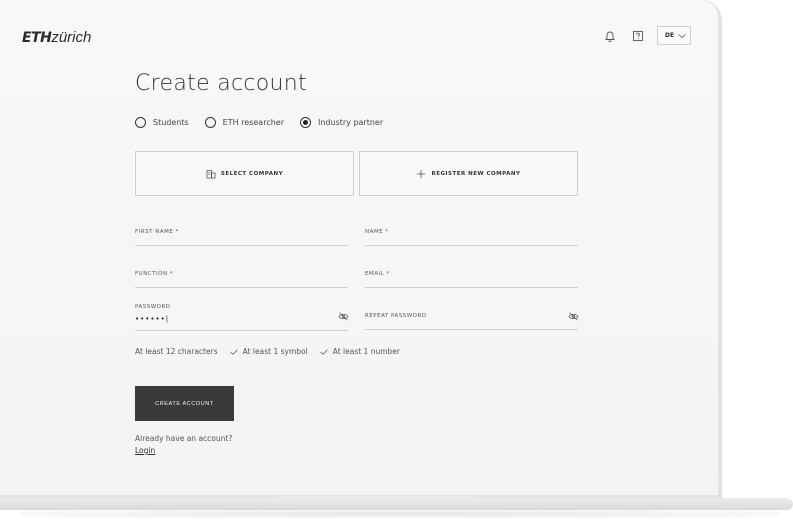  What do you see at coordinates (152, 319) in the screenshot?
I see `password-value: ••••••|` at bounding box center [152, 319].